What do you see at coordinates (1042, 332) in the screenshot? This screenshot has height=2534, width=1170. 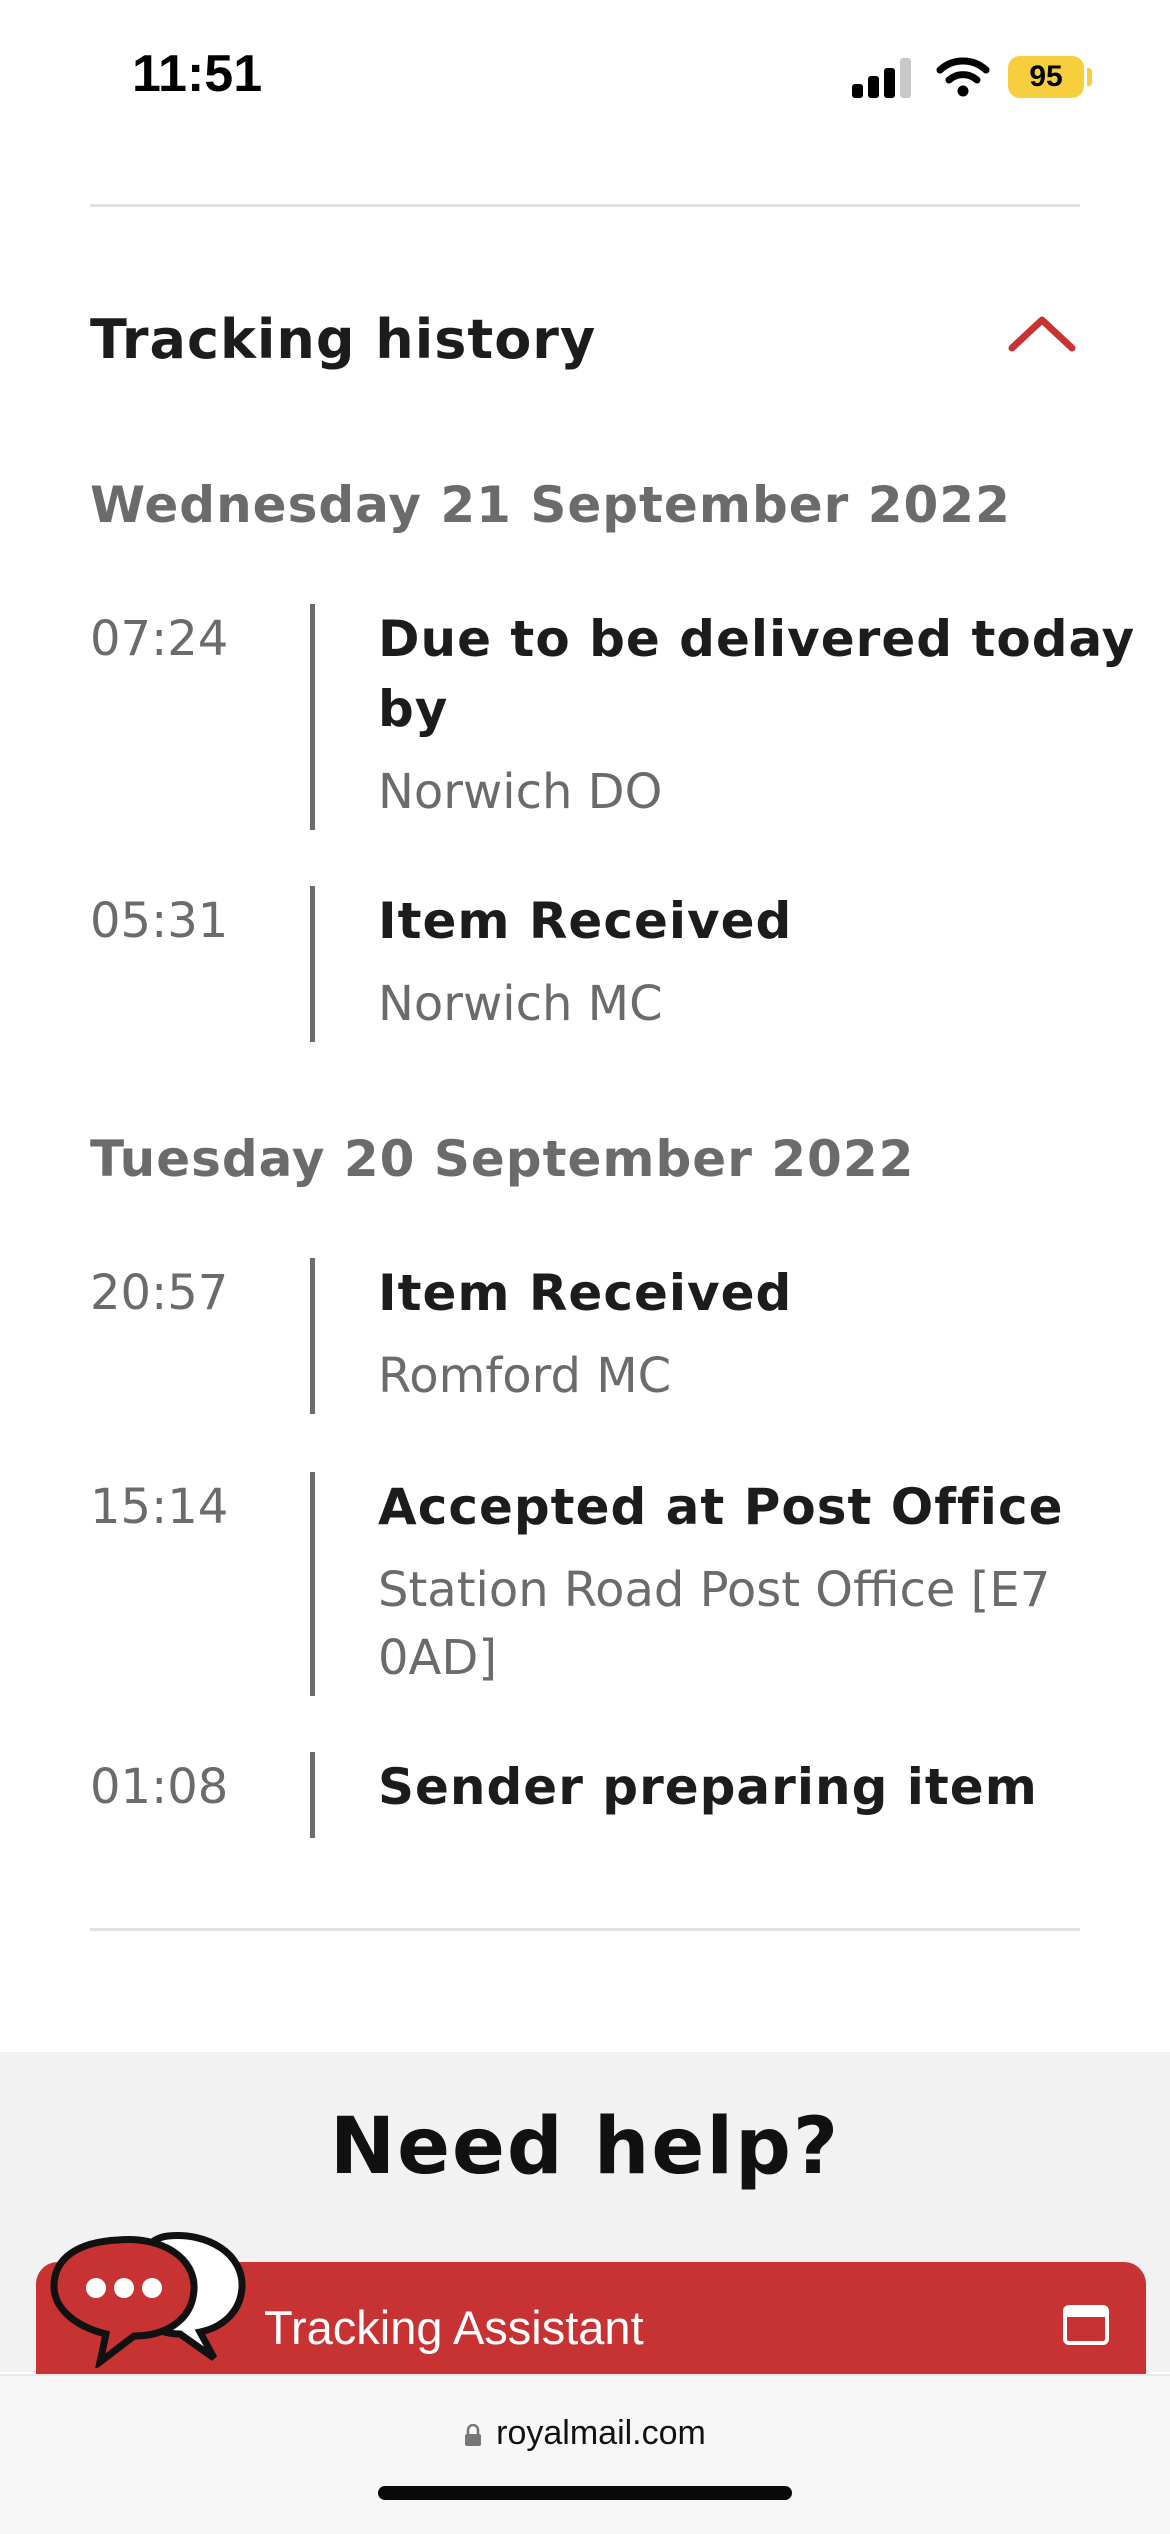 I see `chevron-up-icon` at bounding box center [1042, 332].